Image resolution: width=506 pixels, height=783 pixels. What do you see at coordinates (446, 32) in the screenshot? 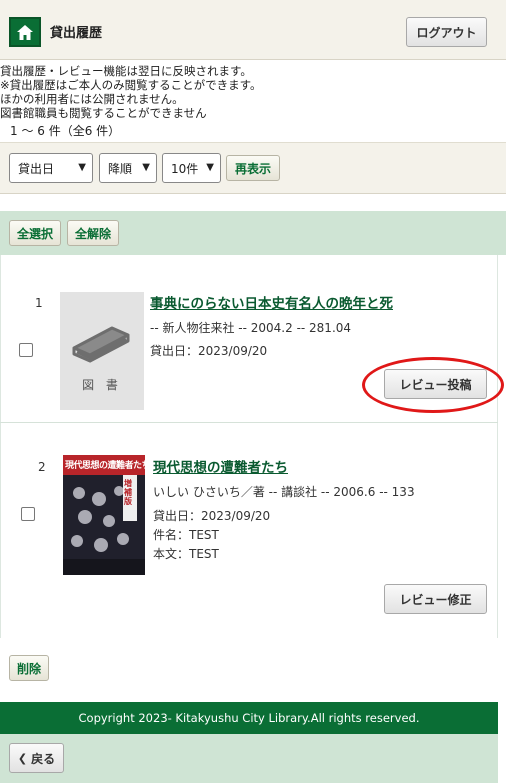
I see `logout-button: ログアウト` at bounding box center [446, 32].